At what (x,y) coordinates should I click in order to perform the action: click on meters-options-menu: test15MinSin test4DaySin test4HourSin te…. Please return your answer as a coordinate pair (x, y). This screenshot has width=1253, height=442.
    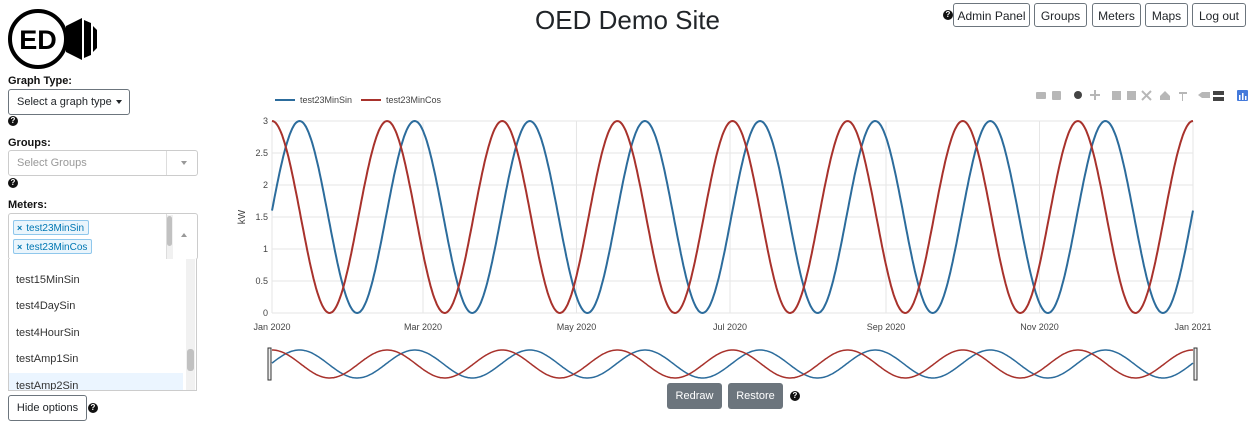
    Looking at the image, I should click on (102, 325).